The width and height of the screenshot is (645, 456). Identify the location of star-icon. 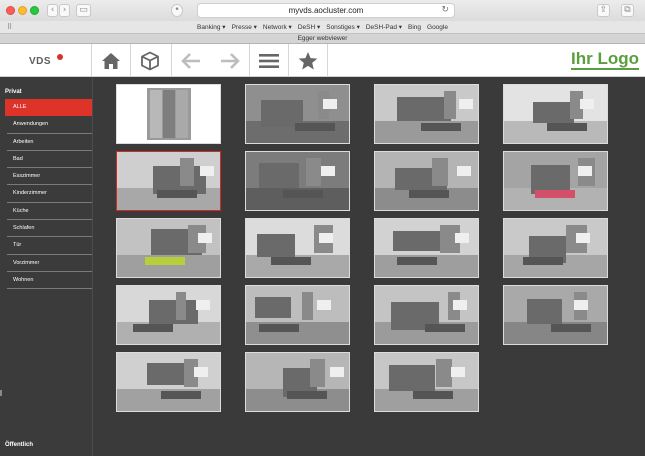
(308, 60).